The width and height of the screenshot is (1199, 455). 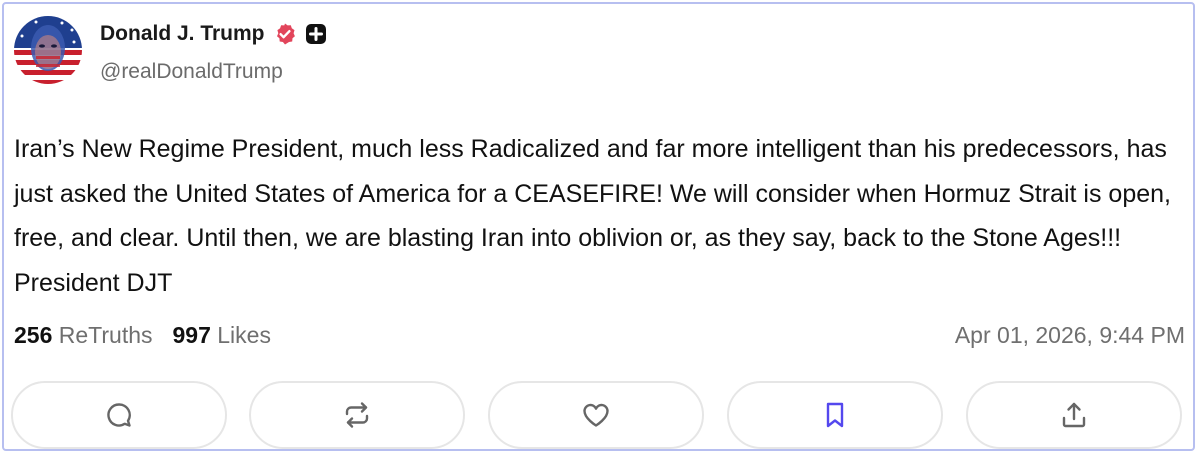 I want to click on plus-badge-icon, so click(x=316, y=34).